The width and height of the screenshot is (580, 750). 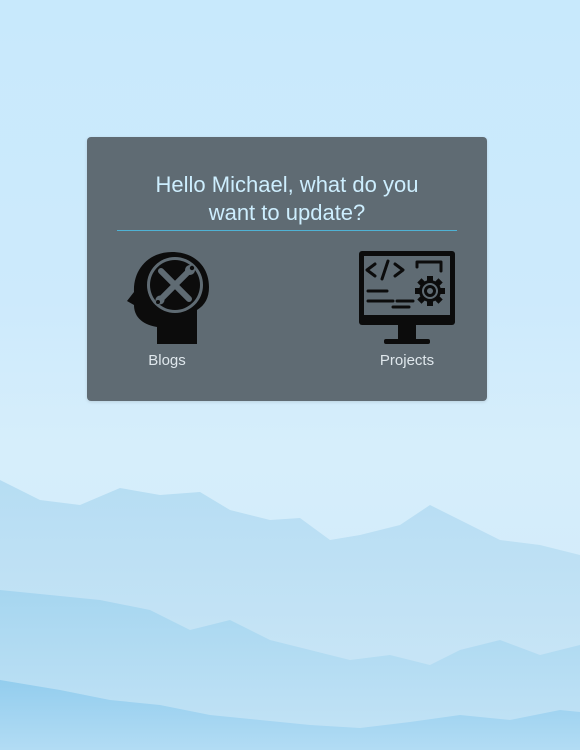 I want to click on blogs-option: Blogs, so click(x=167, y=312).